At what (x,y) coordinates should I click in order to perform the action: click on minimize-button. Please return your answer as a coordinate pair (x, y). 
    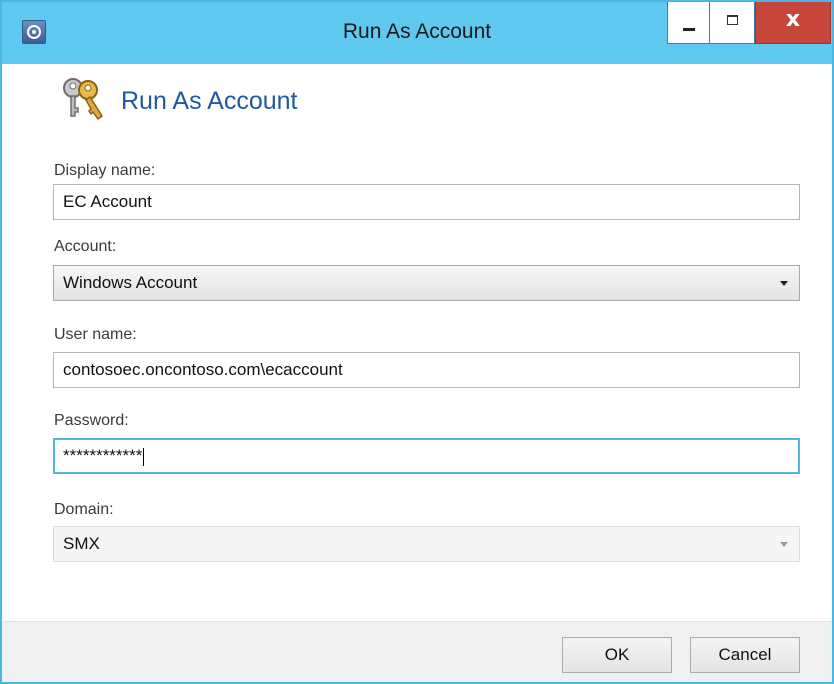
    Looking at the image, I should click on (688, 23).